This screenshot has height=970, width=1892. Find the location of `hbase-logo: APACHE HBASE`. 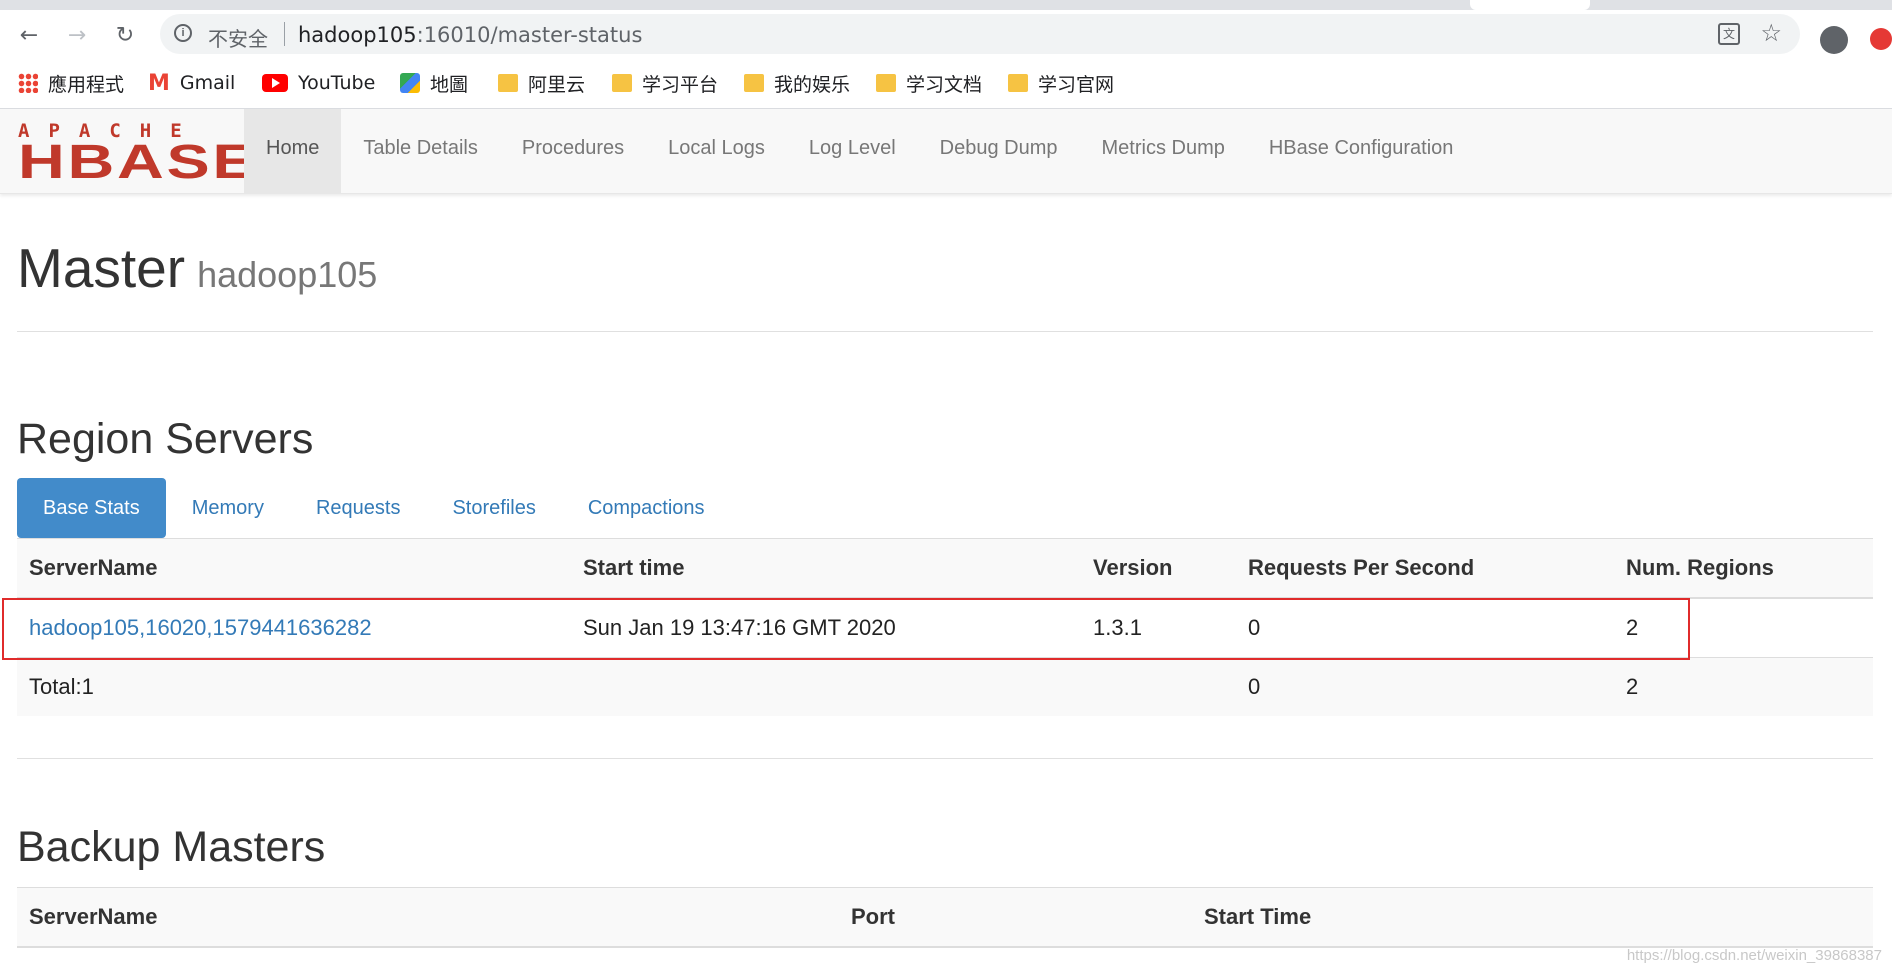

hbase-logo: APACHE HBASE is located at coordinates (137, 154).